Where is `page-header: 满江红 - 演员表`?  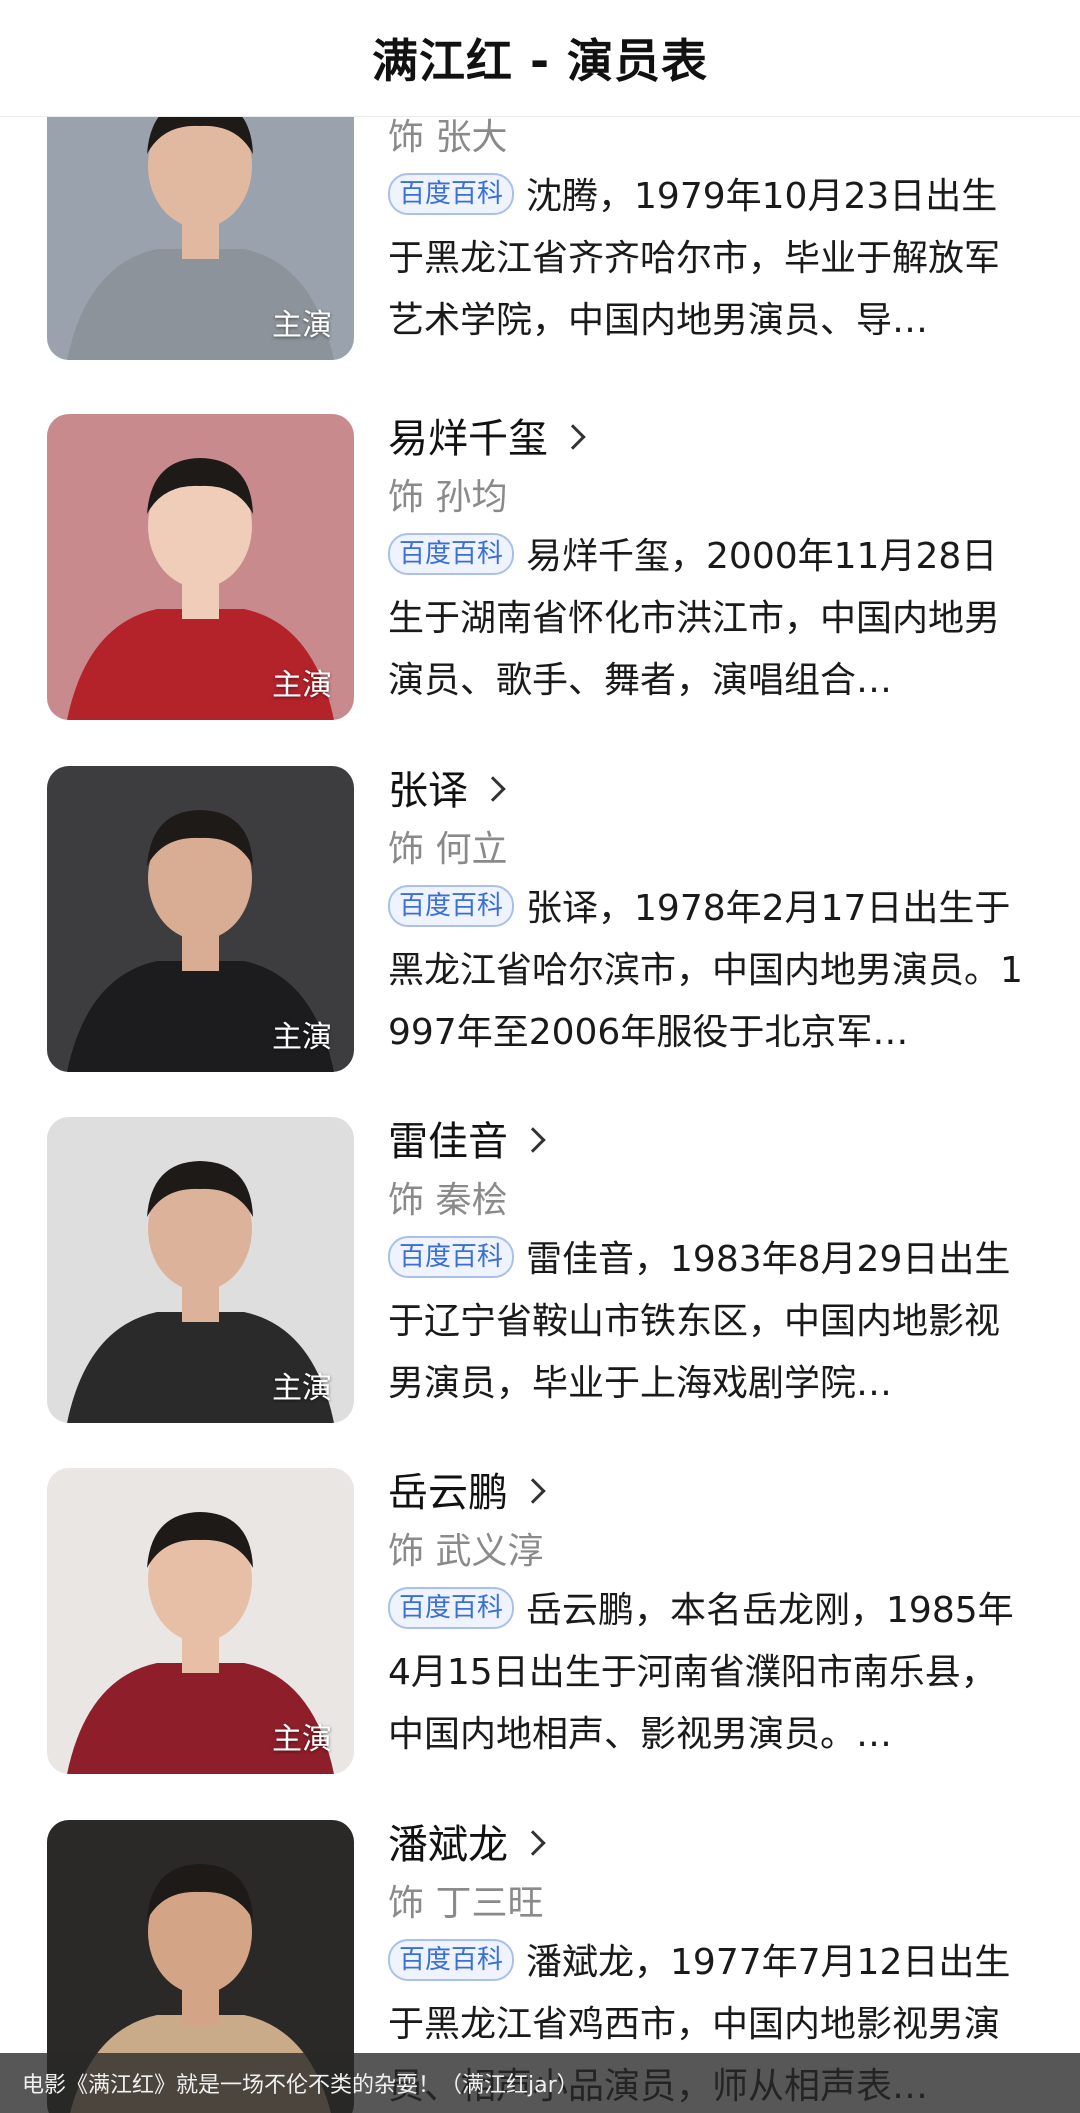 page-header: 满江红 - 演员表 is located at coordinates (540, 58).